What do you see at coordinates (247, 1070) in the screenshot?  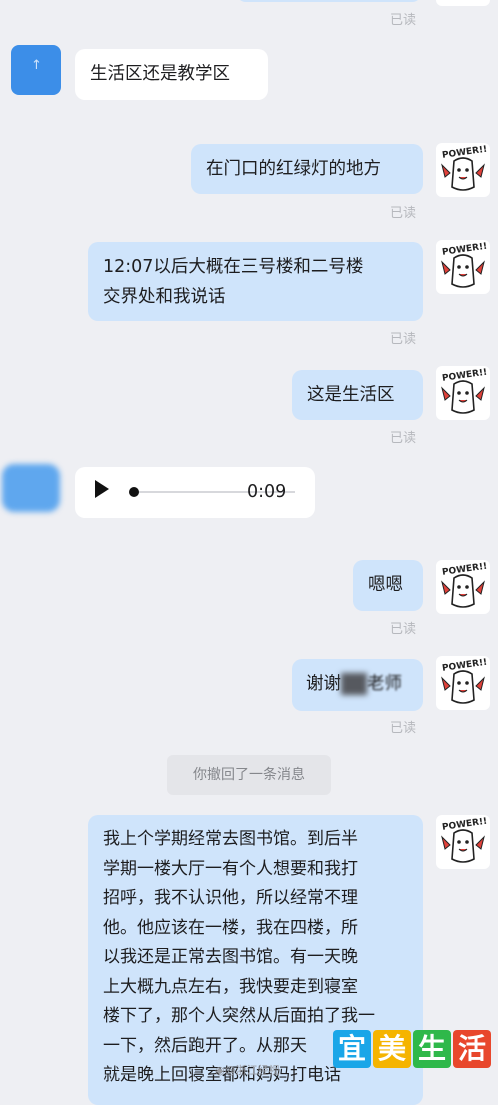 I see `watermark-handle: ◉@浙江经视` at bounding box center [247, 1070].